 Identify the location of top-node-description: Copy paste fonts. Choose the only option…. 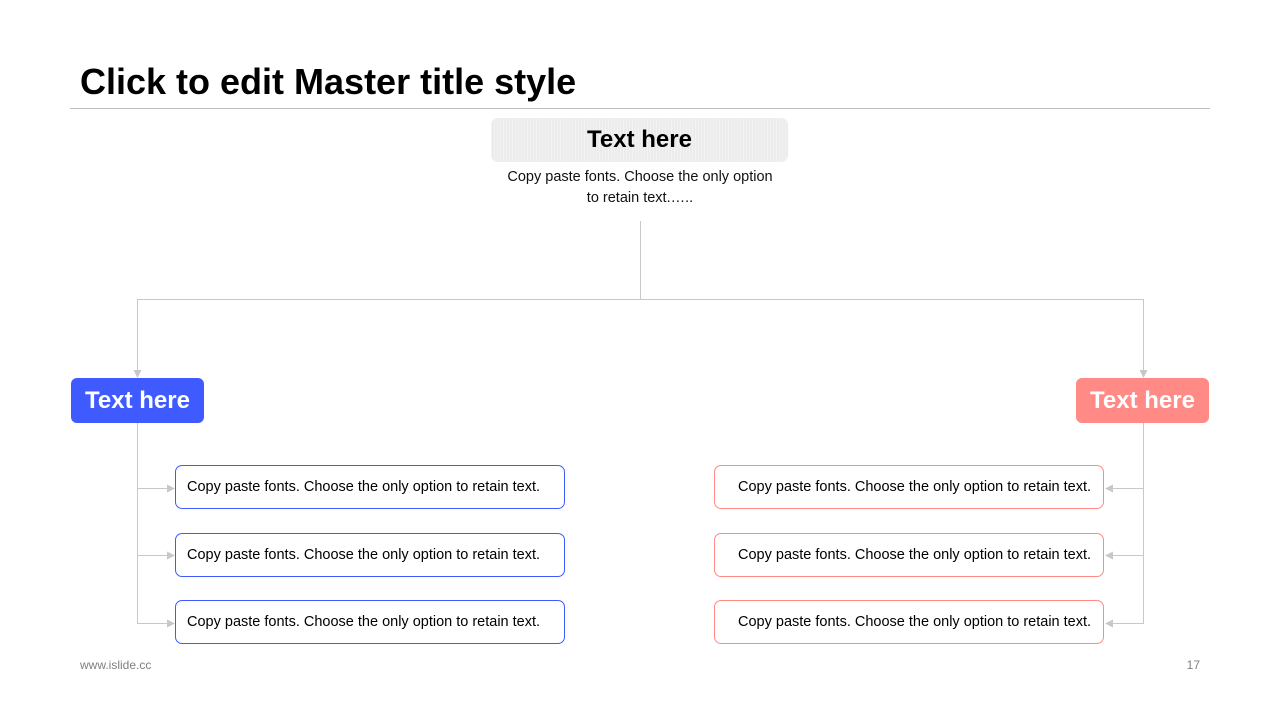
(640, 188).